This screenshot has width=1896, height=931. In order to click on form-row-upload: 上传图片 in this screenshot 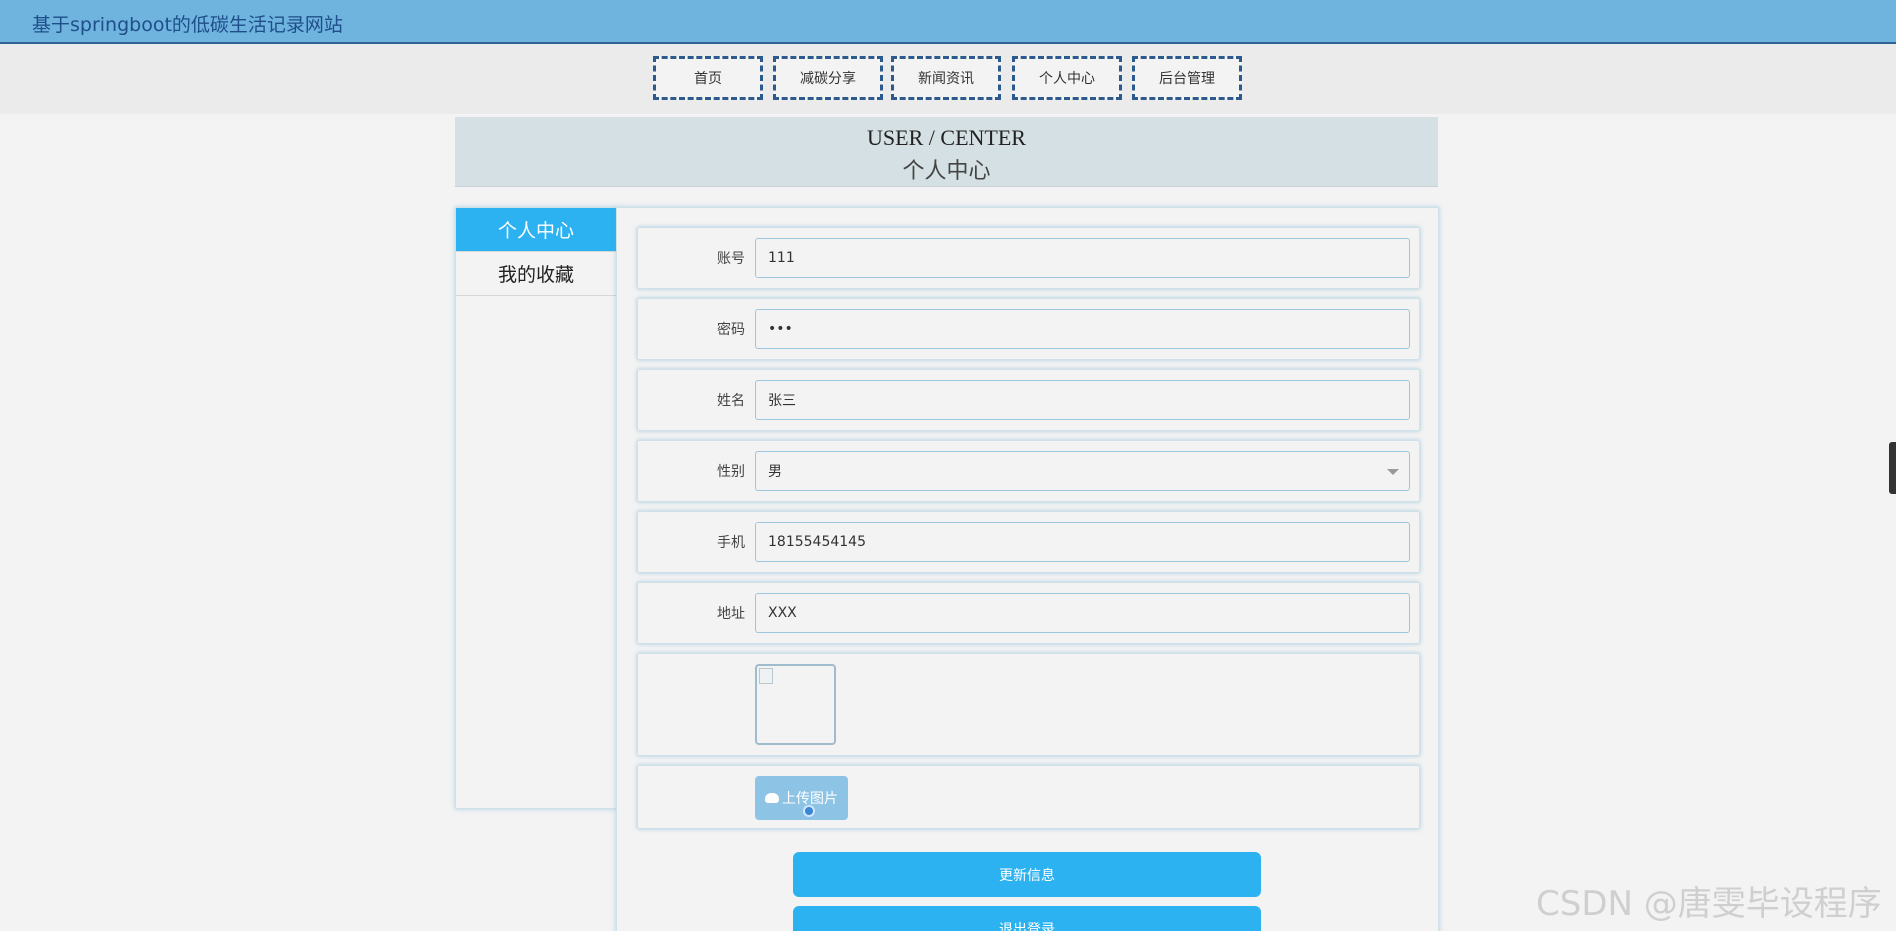, I will do `click(1028, 797)`.